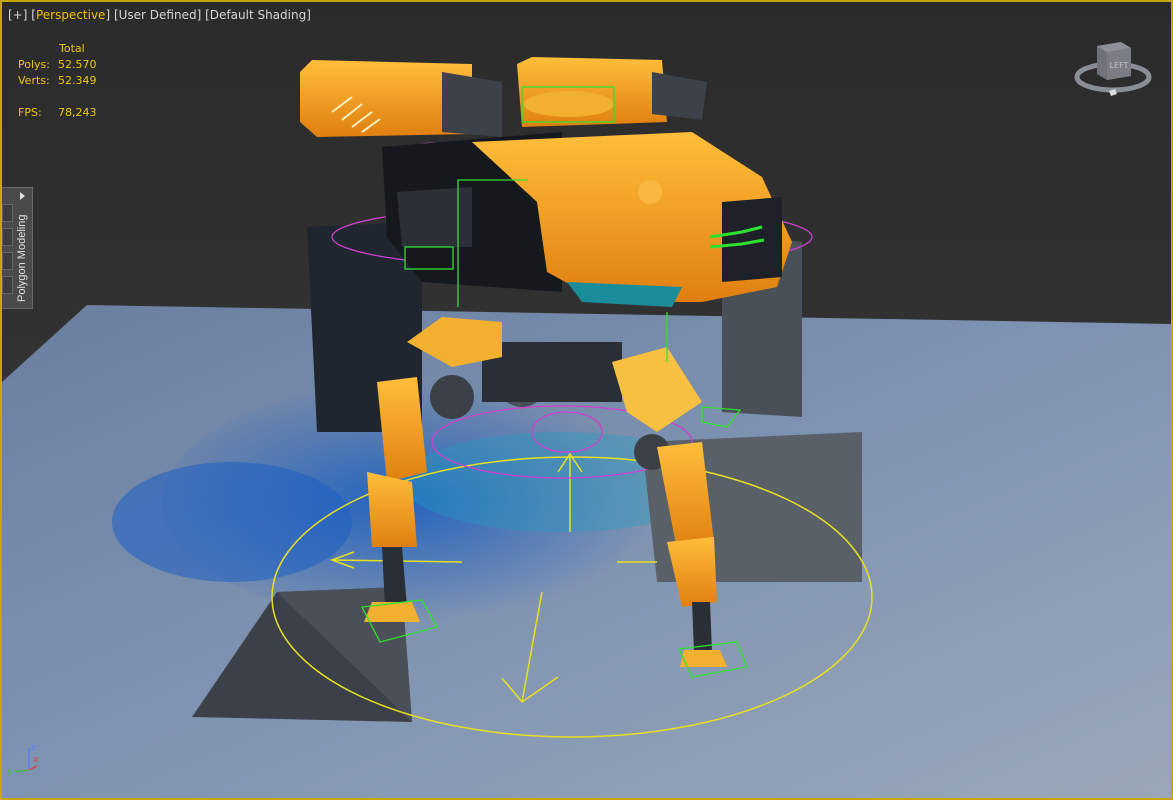 The height and width of the screenshot is (800, 1173). What do you see at coordinates (34, 64) in the screenshot?
I see `polys-label: Polys:` at bounding box center [34, 64].